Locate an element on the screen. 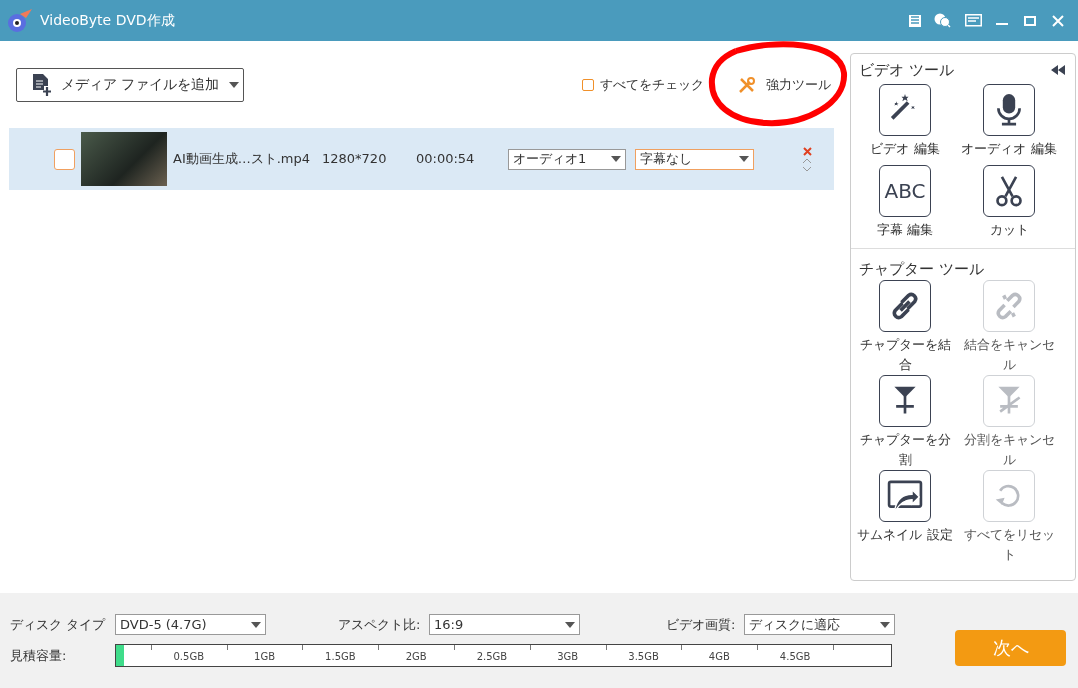 The height and width of the screenshot is (688, 1078). aspect-ratio-label: アスペクト比: is located at coordinates (380, 624).